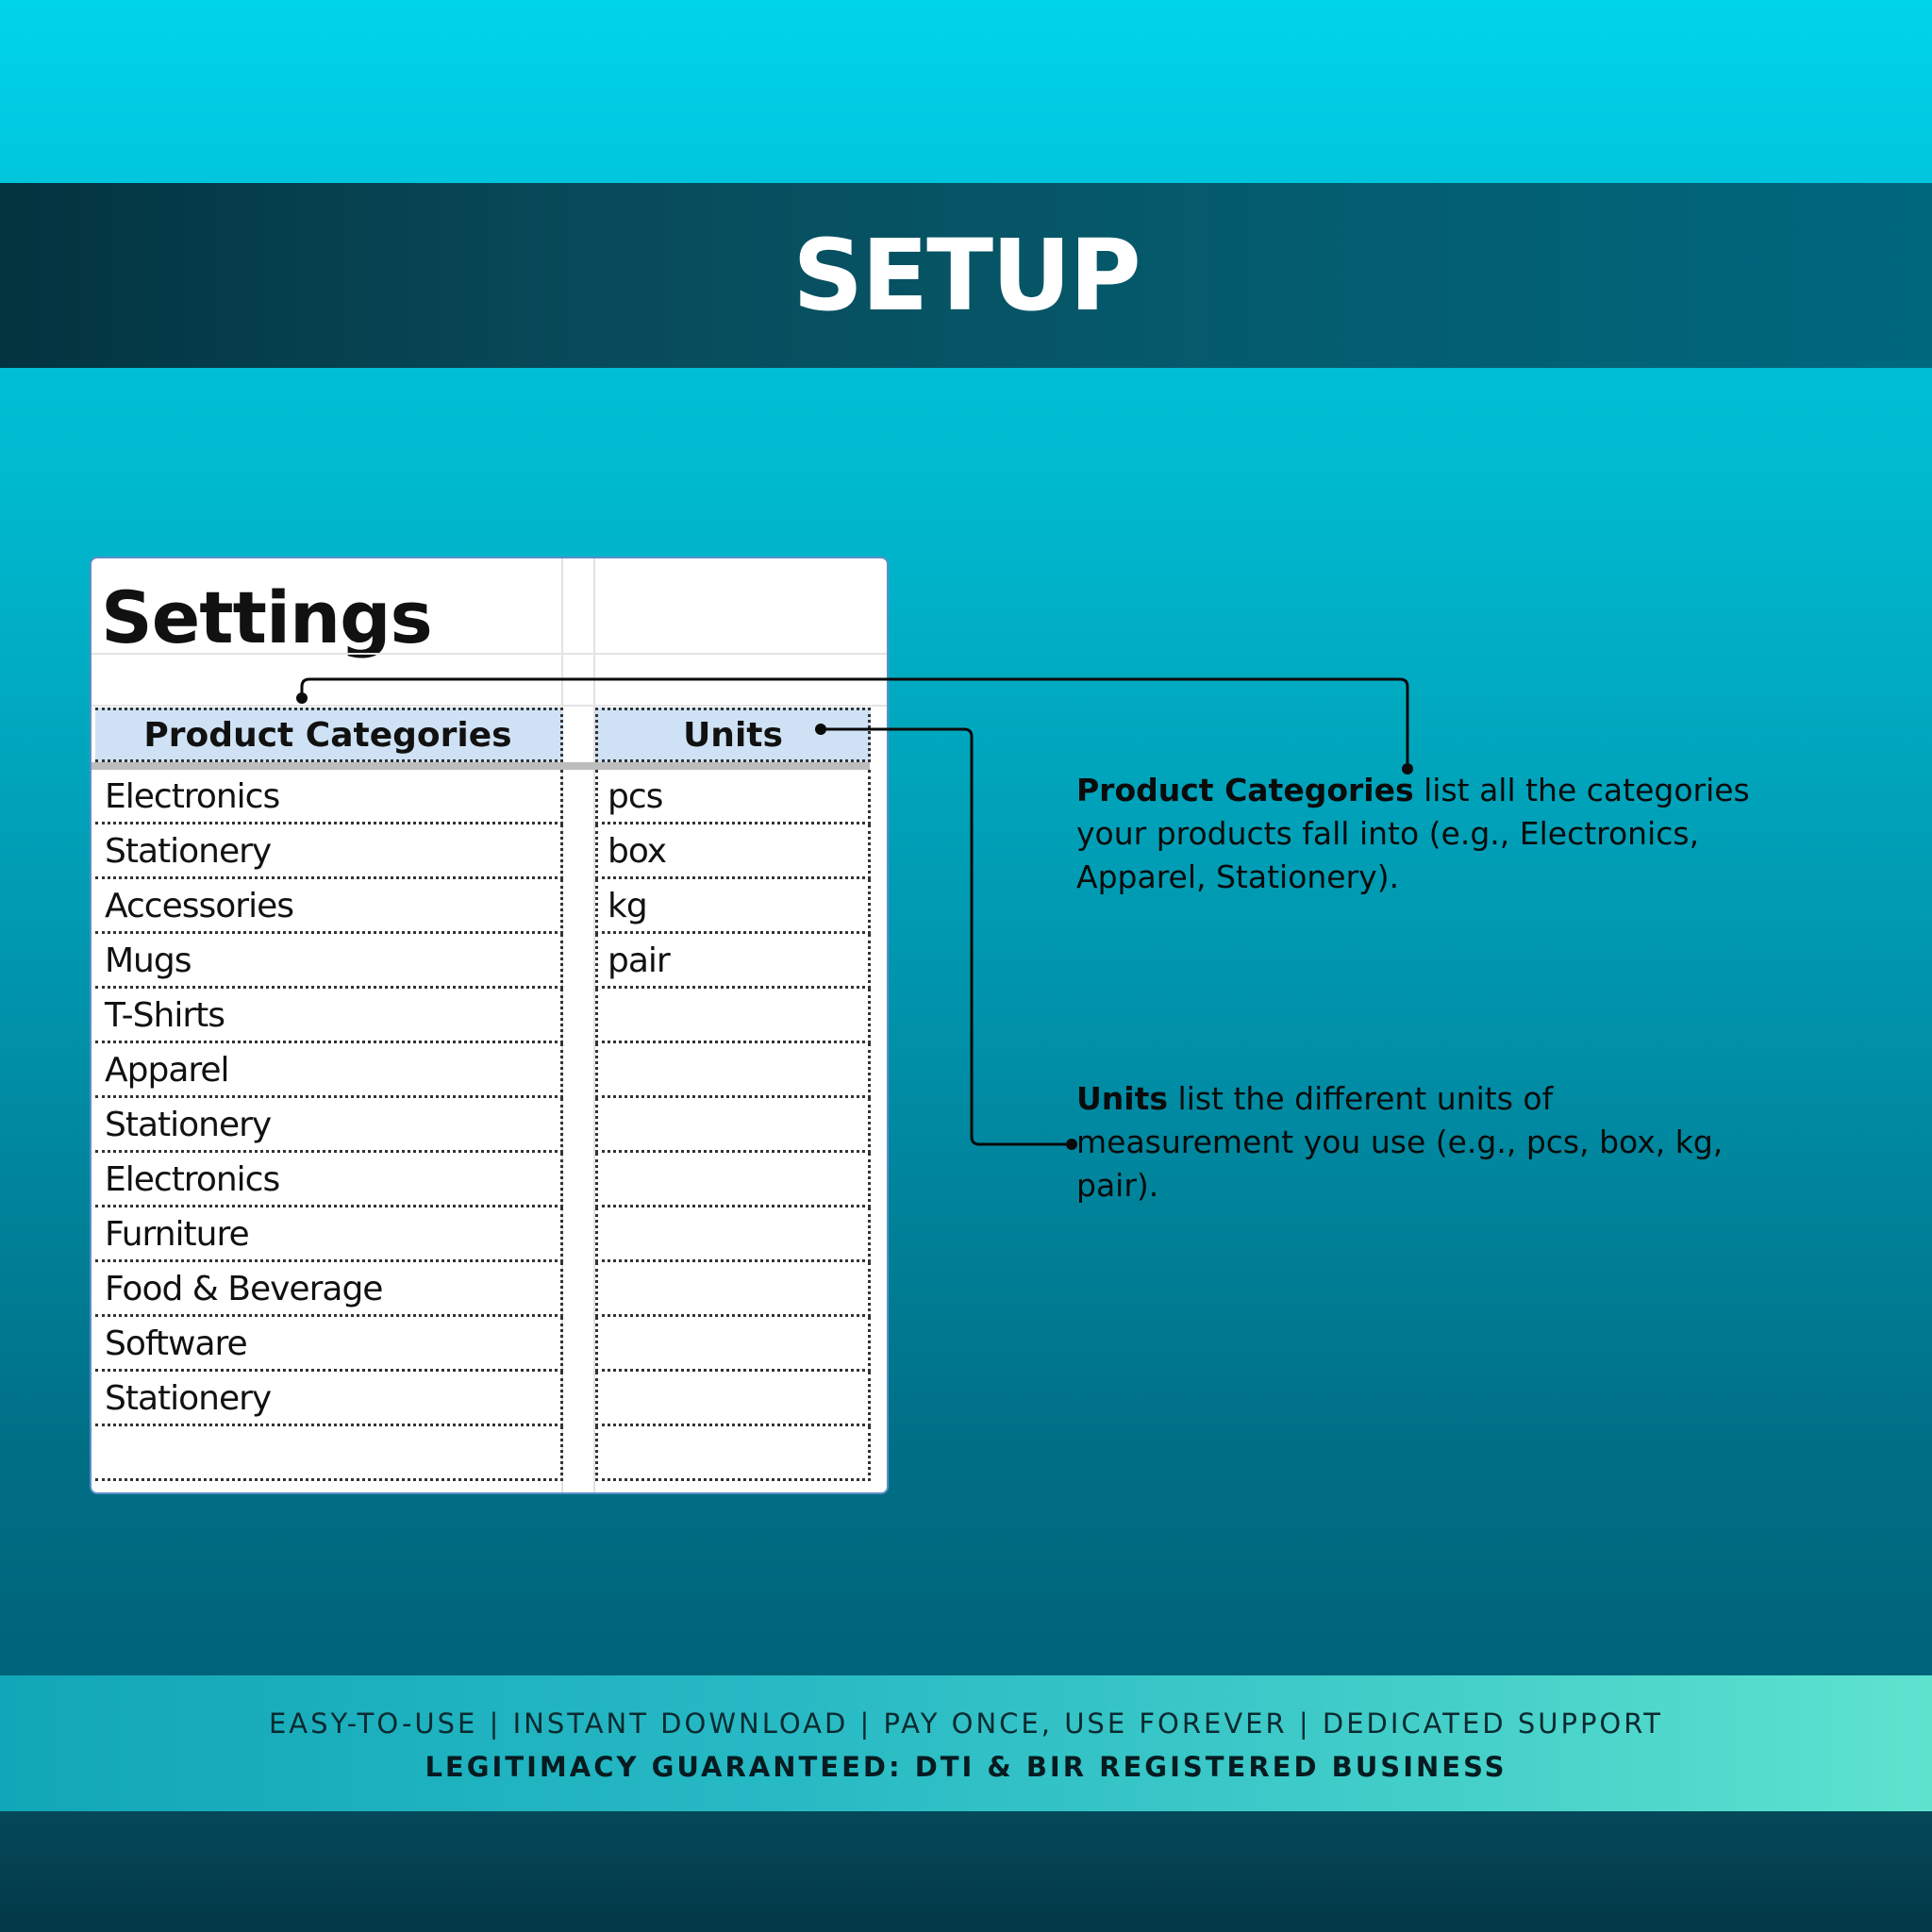  What do you see at coordinates (966, 1871) in the screenshot?
I see `bottom-band` at bounding box center [966, 1871].